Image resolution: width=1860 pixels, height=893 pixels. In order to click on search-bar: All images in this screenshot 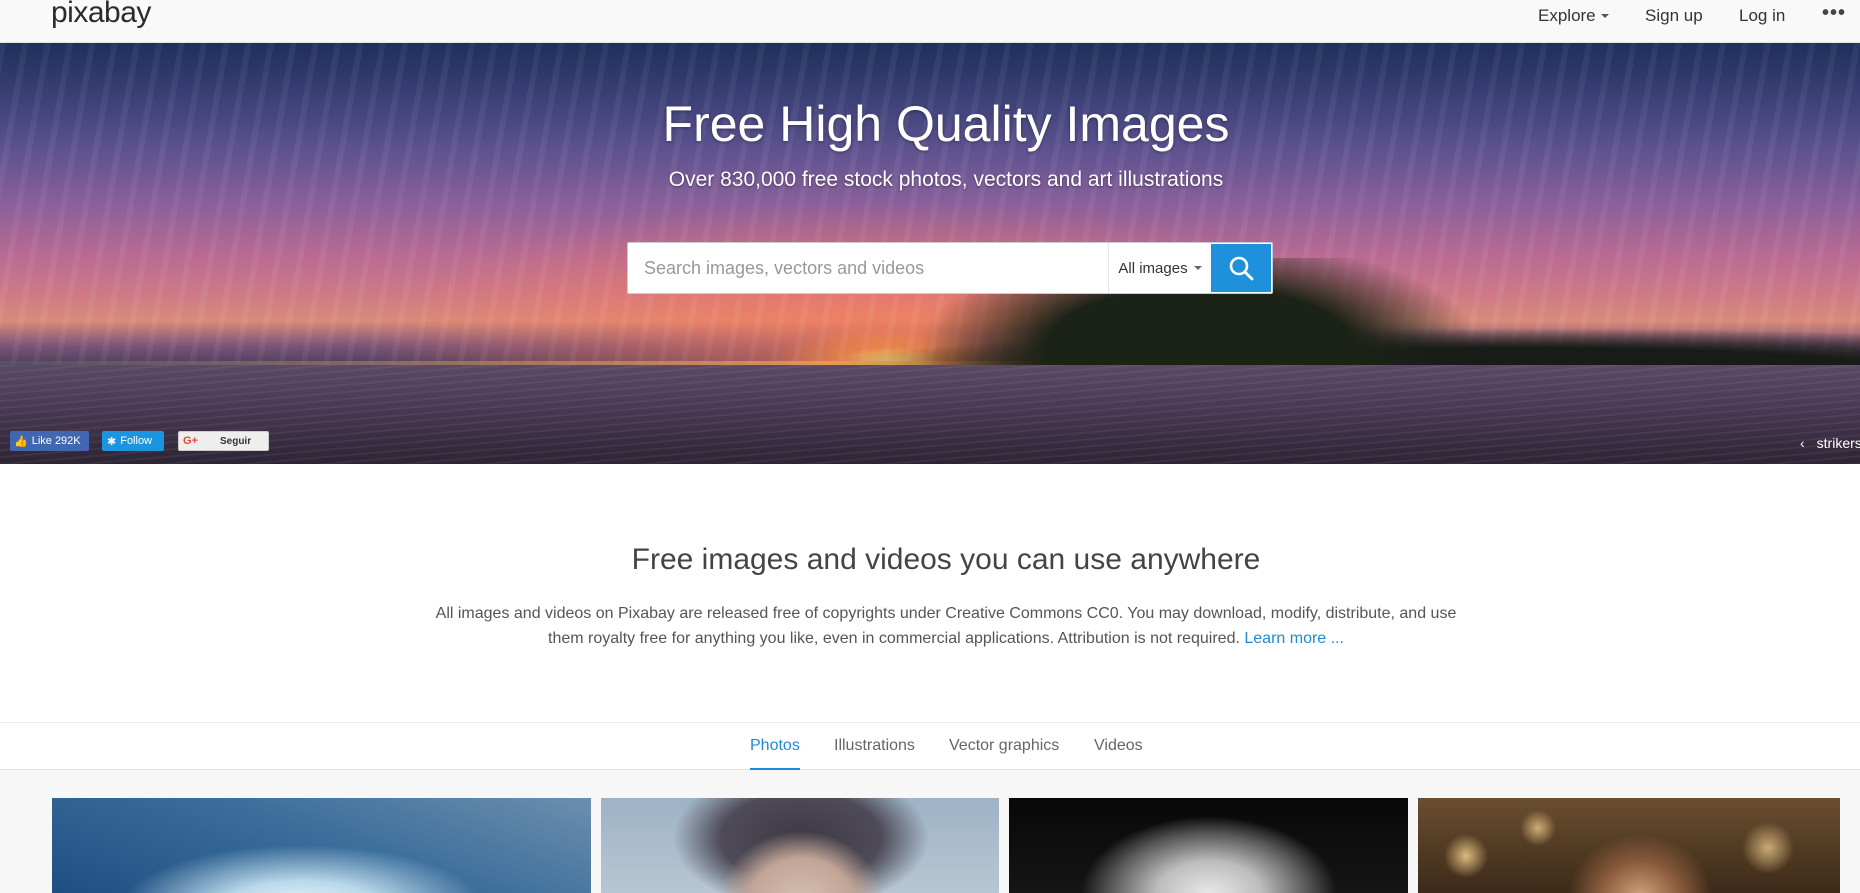, I will do `click(950, 268)`.